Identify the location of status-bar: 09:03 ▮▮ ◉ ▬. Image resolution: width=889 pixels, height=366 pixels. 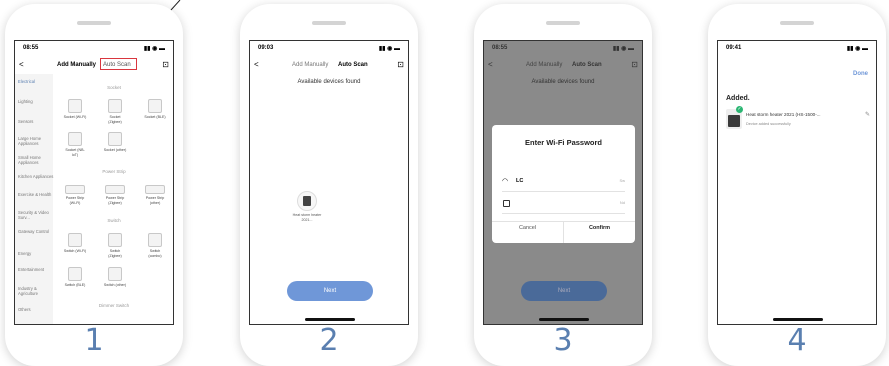
(329, 49).